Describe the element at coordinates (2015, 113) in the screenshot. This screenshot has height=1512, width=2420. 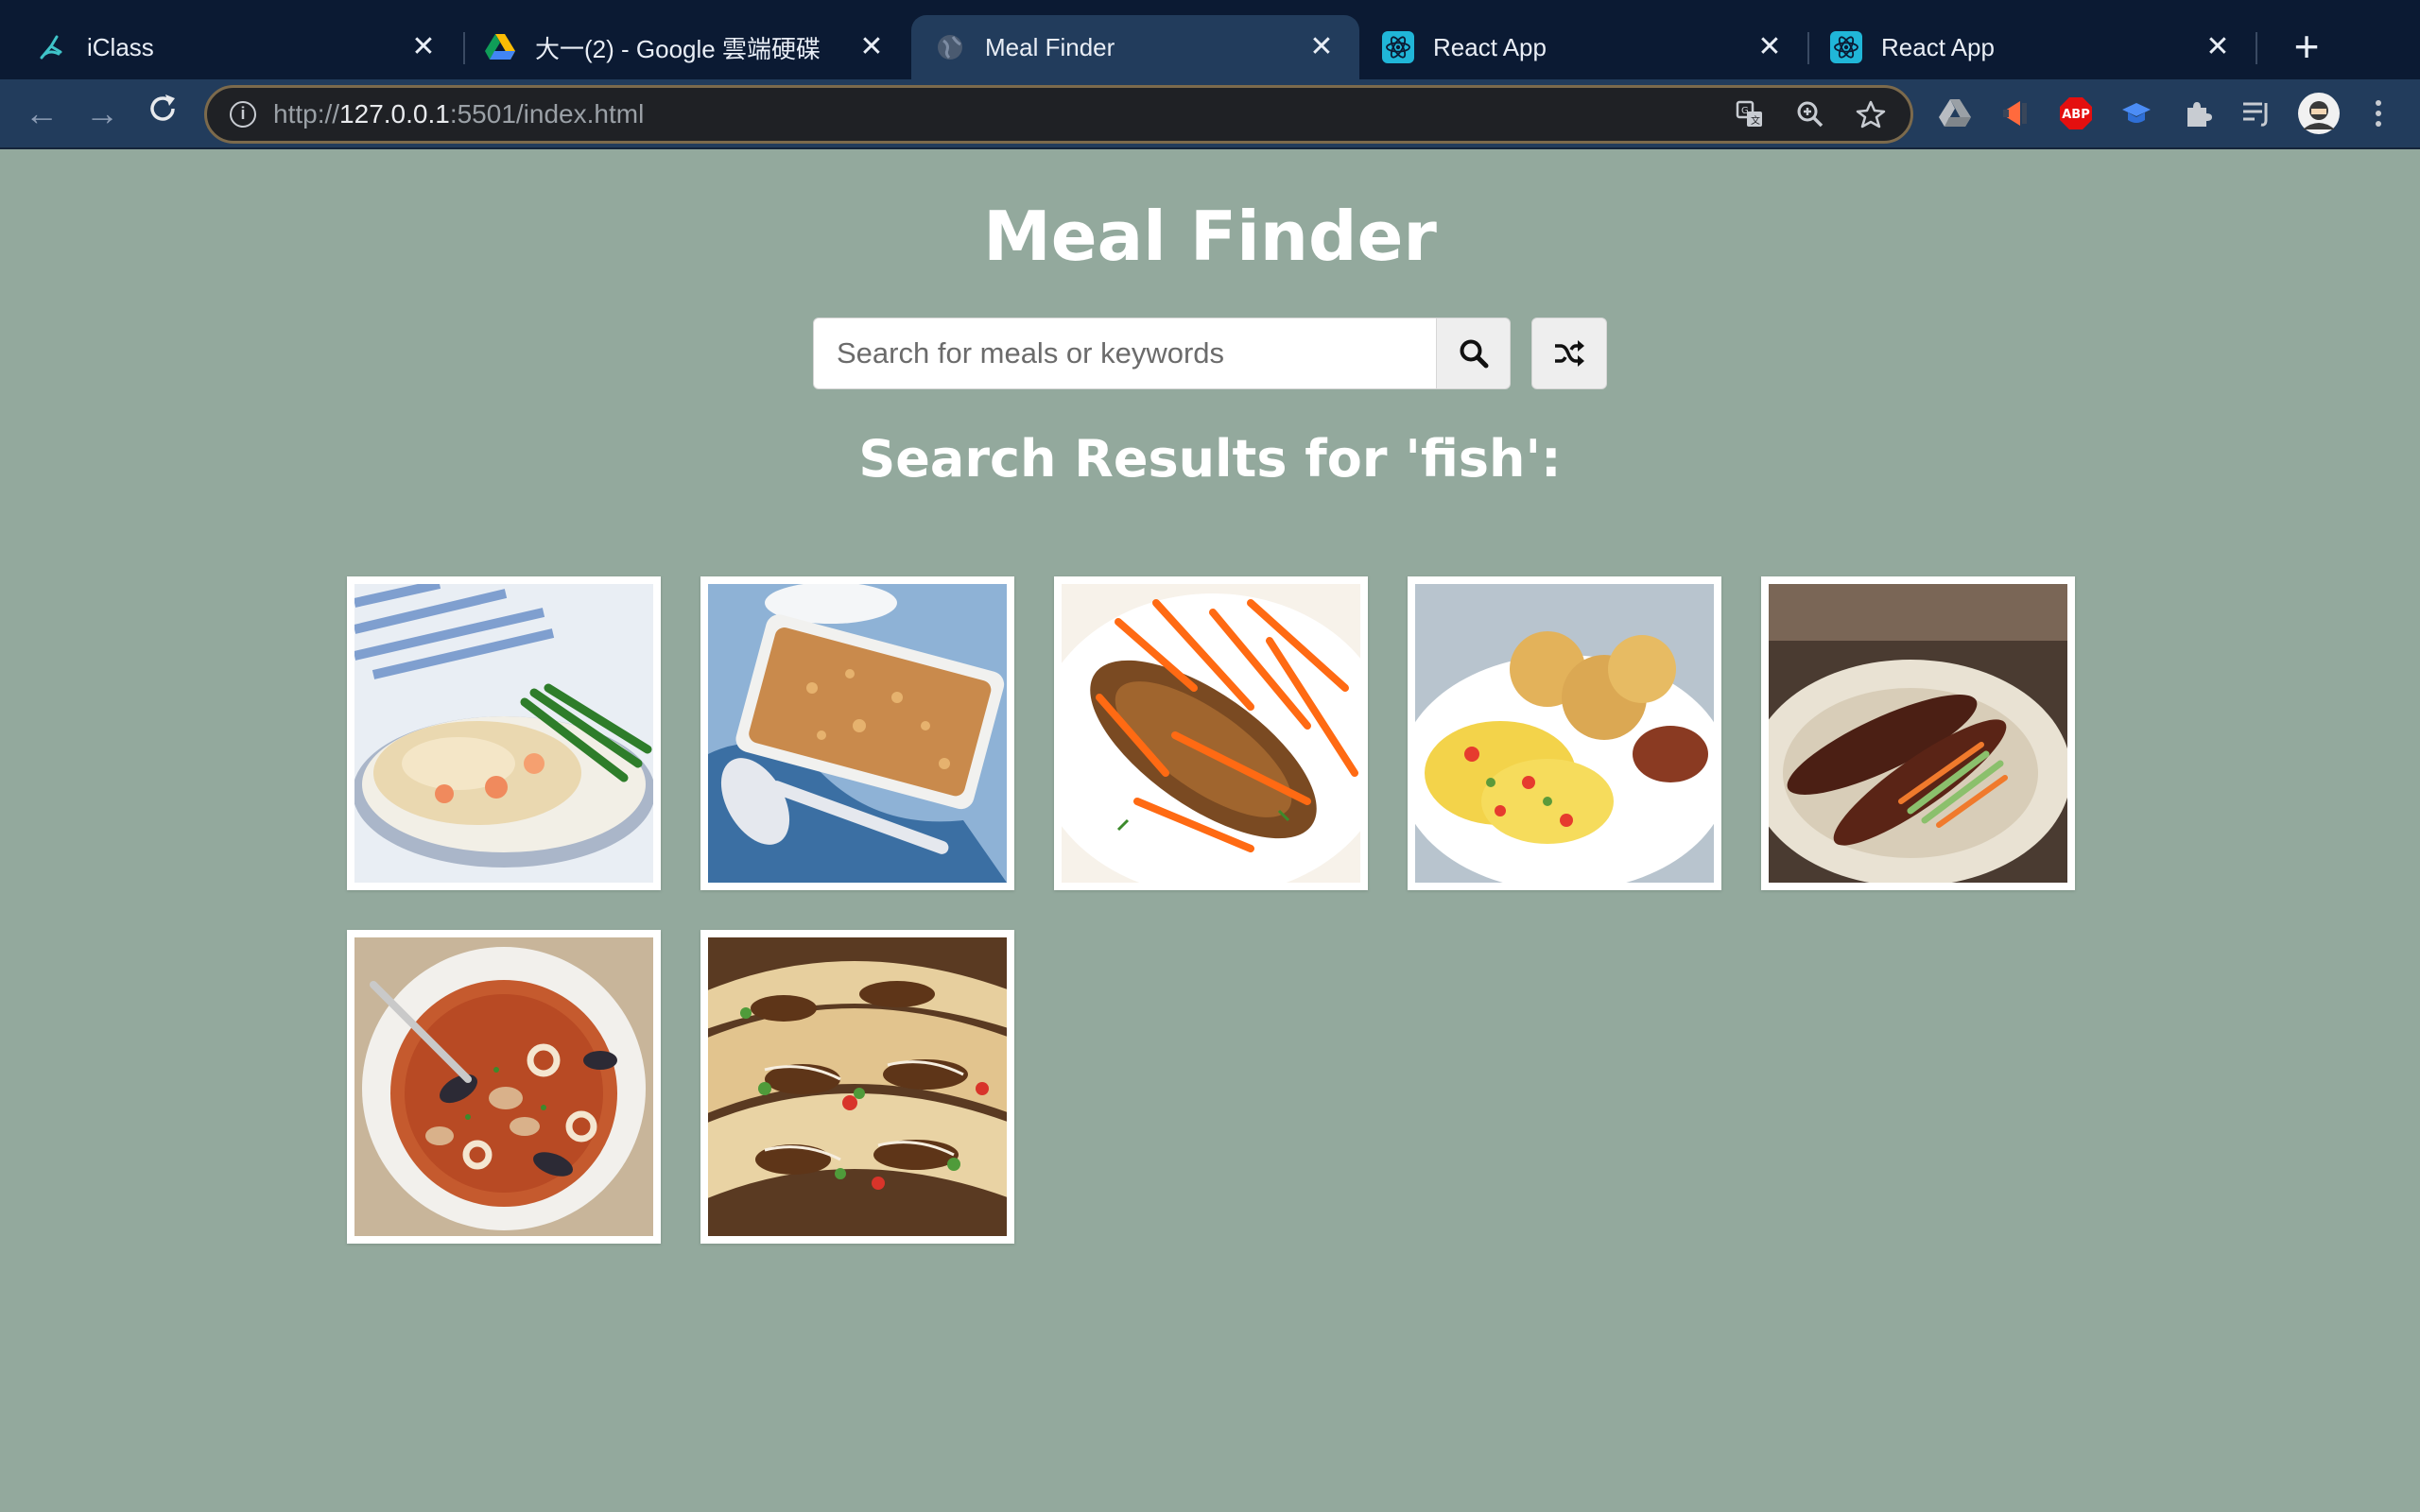
I see `megaphone-extension-icon` at that location.